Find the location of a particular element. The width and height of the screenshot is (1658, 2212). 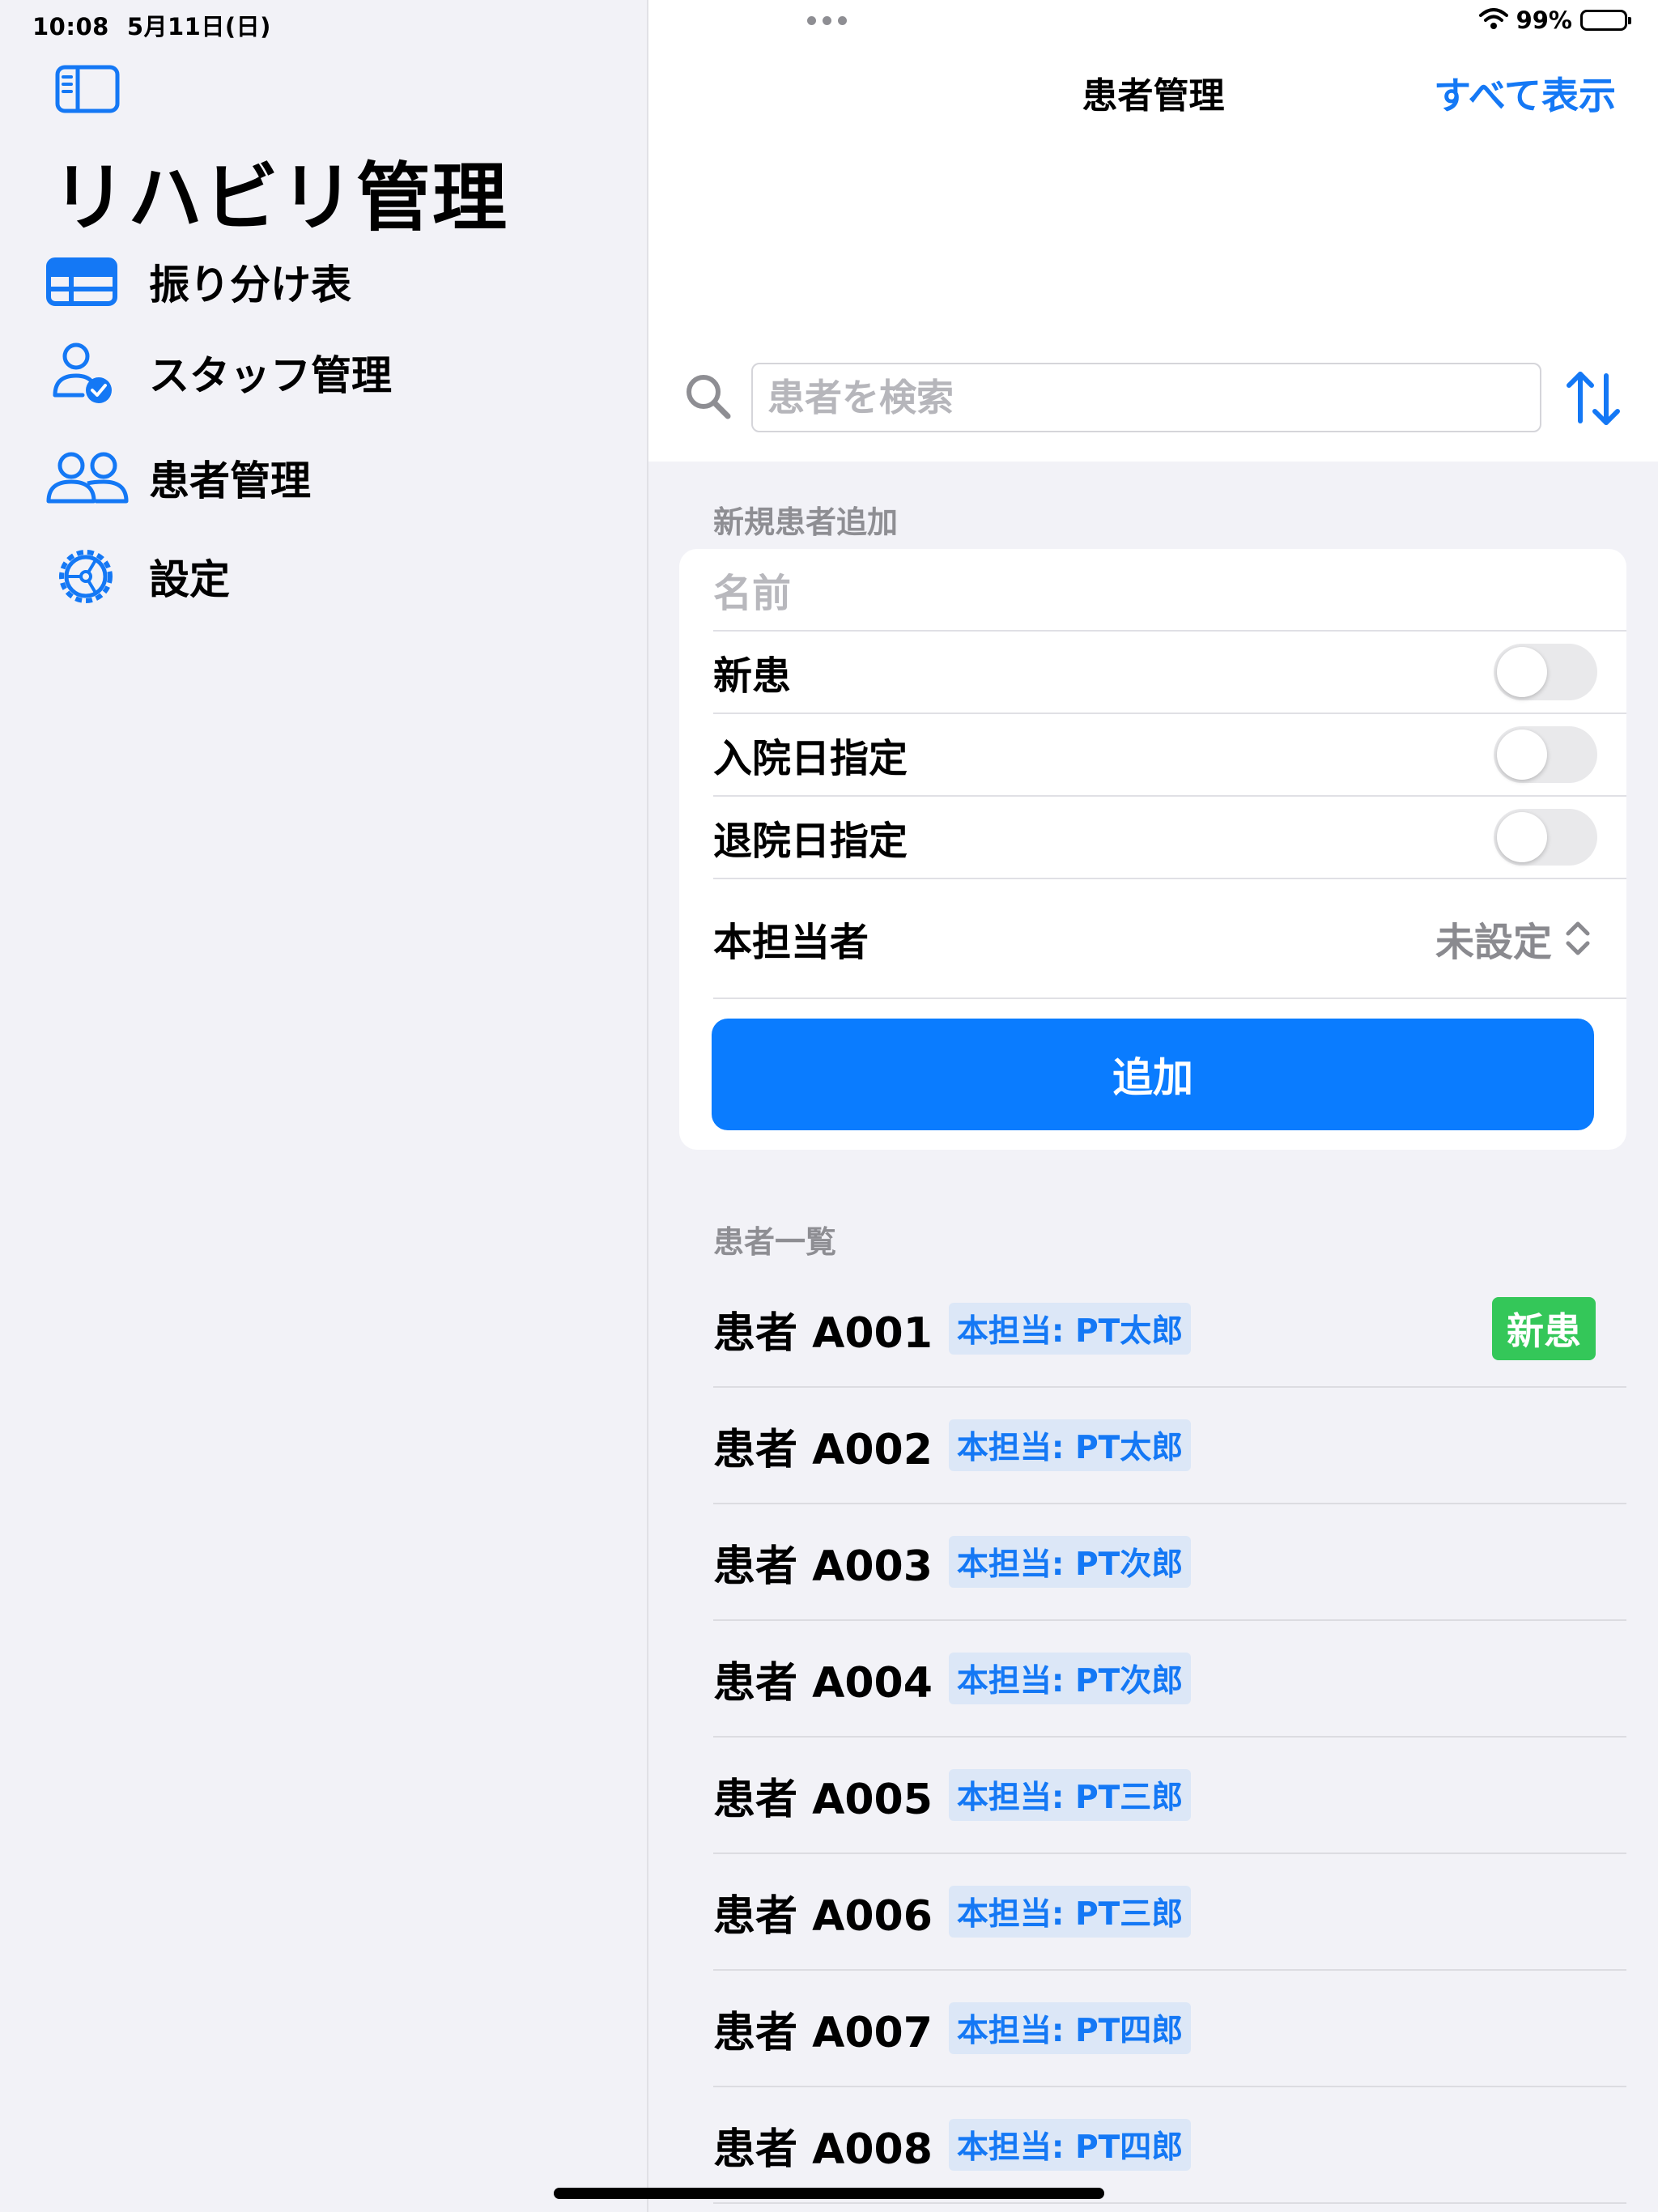

patient-row: 患者 A006 本担当: PT三郎 is located at coordinates (1169, 1913).